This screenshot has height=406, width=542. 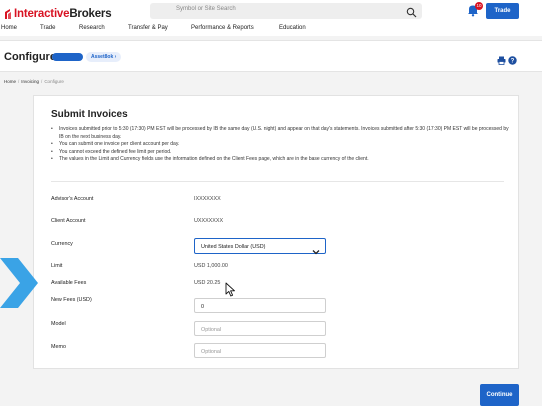 I want to click on page-title: Configure, so click(x=30, y=57).